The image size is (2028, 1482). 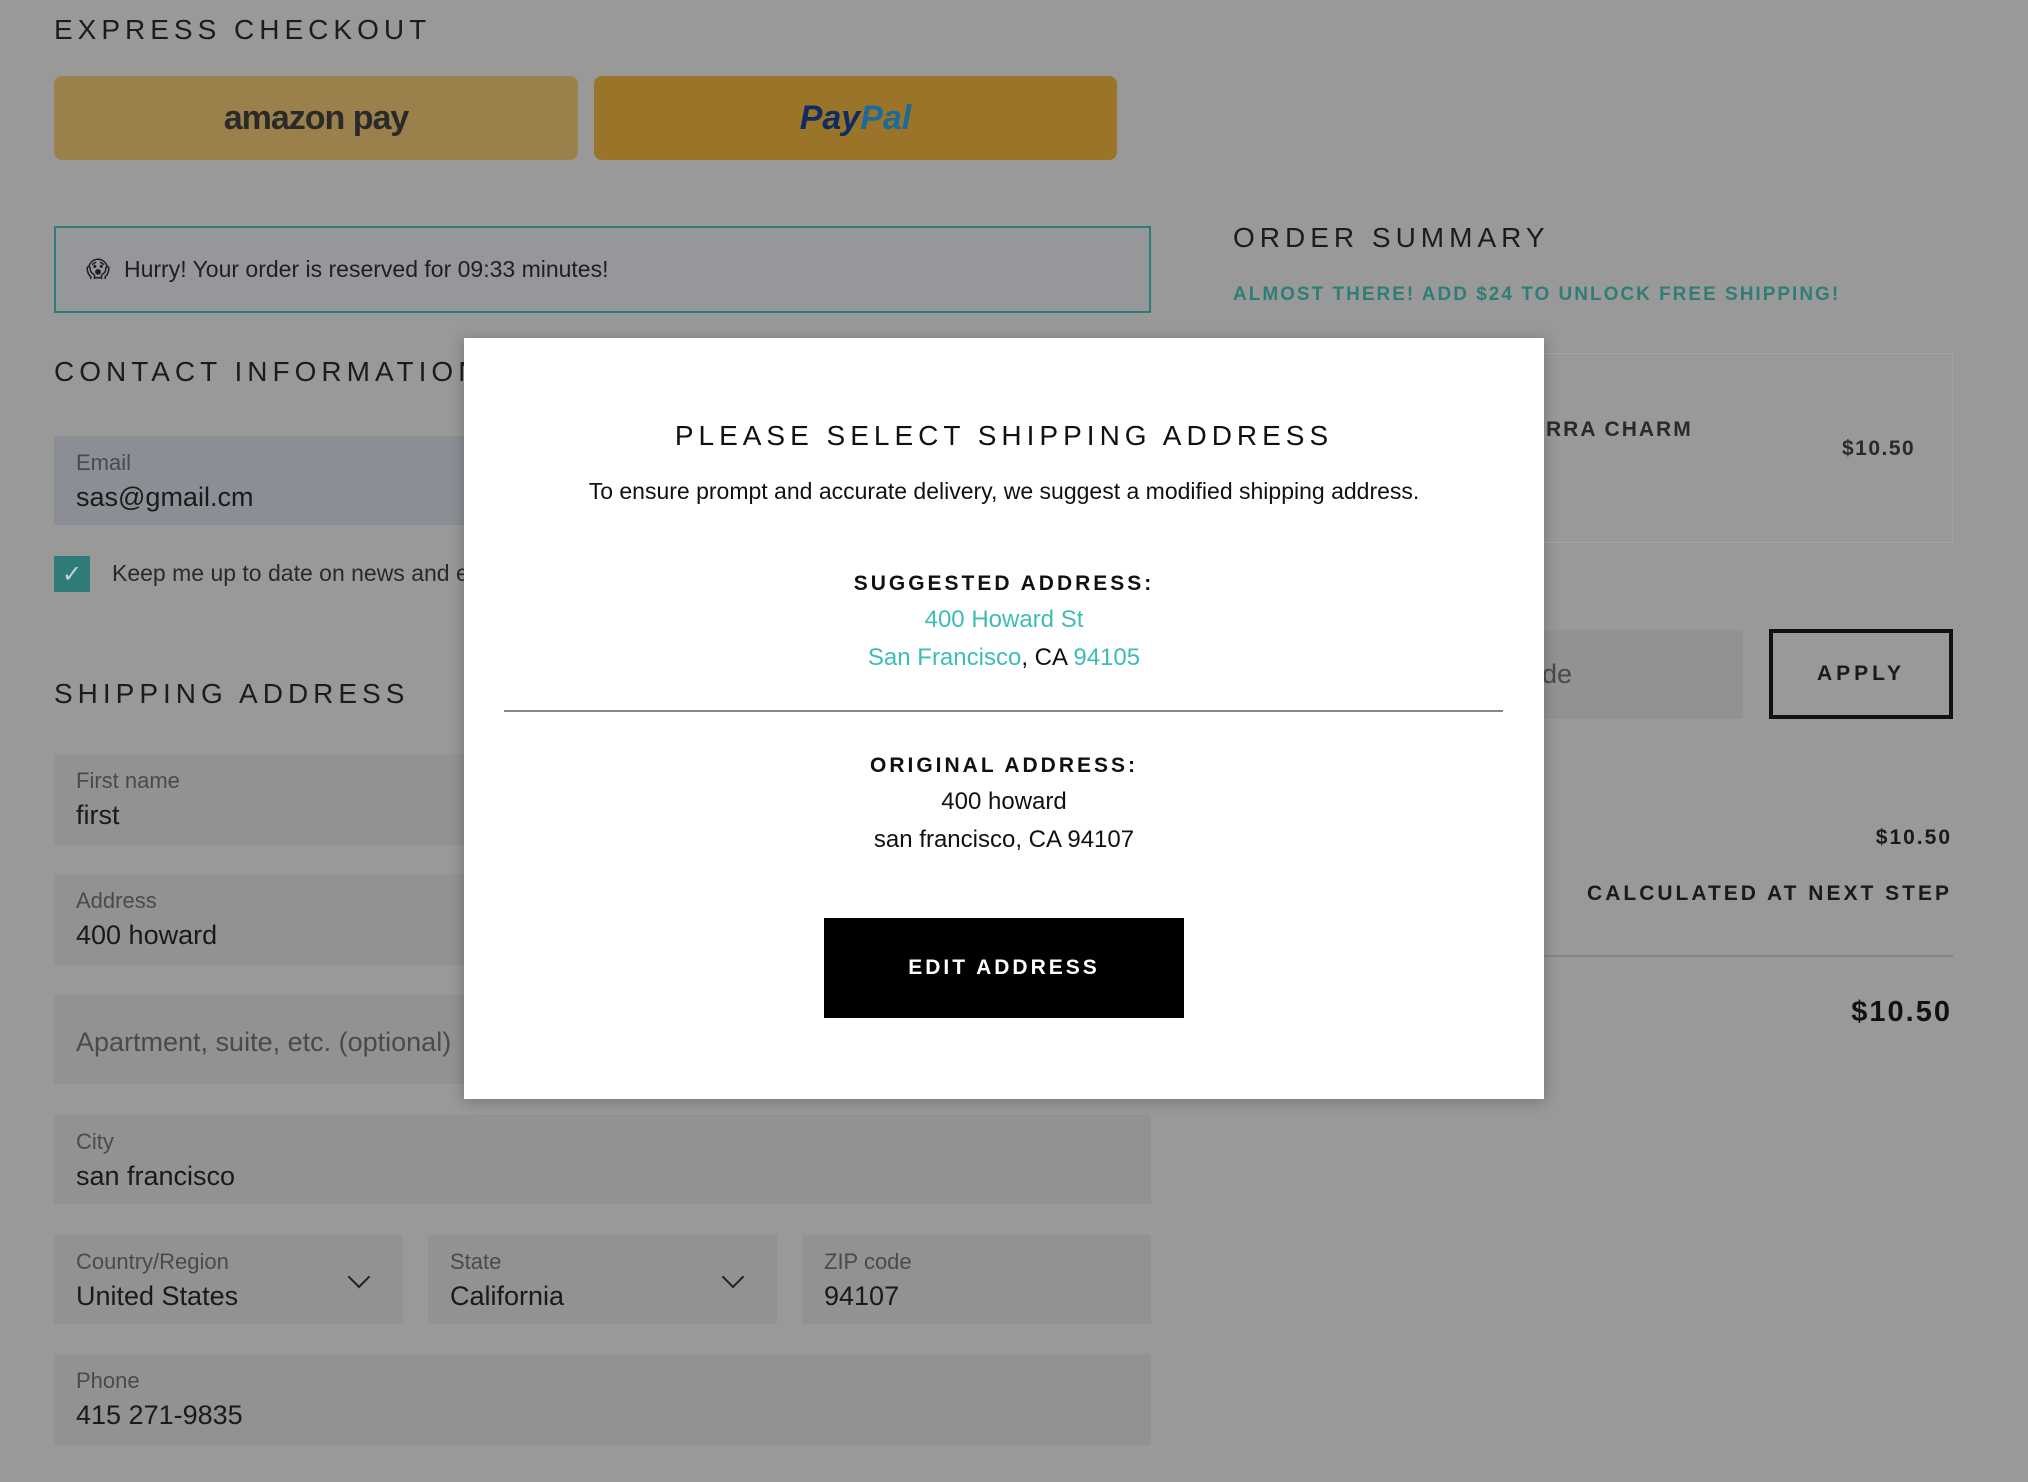 I want to click on country-label: Country/Region, so click(x=152, y=1261).